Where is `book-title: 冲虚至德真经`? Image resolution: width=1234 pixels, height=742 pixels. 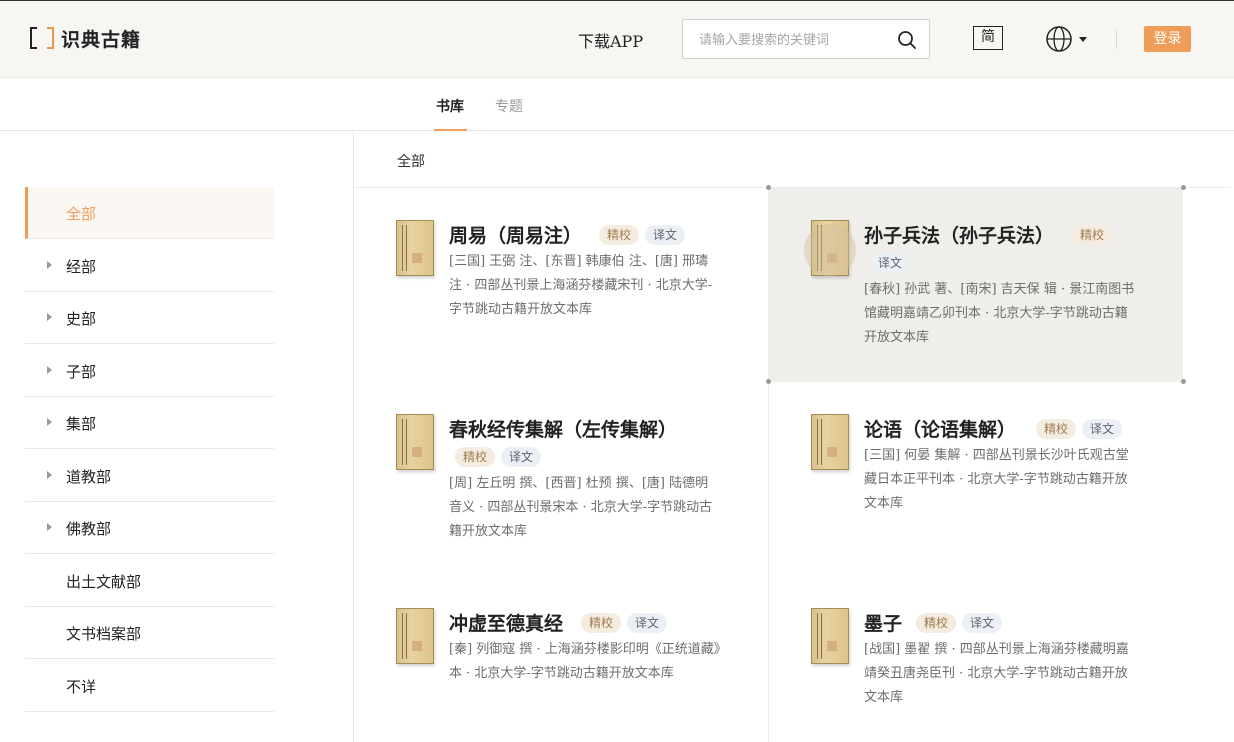 book-title: 冲虚至德真经 is located at coordinates (506, 624).